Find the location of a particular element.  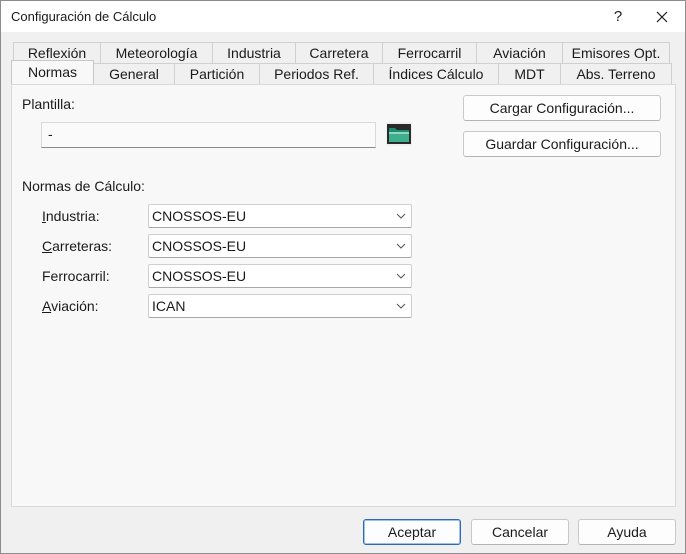

browse-template-button is located at coordinates (399, 134).